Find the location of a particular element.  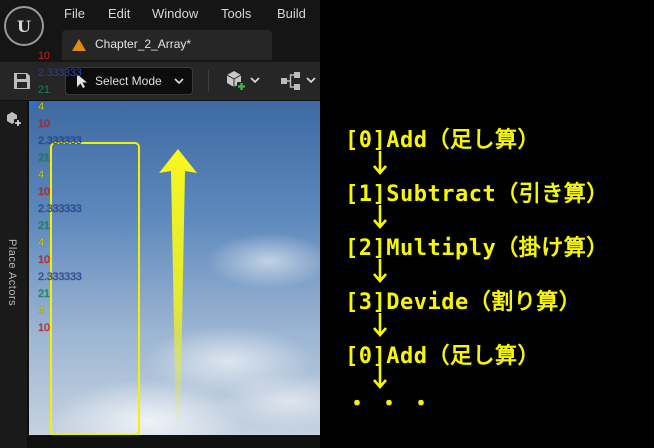

up-arrow-icon is located at coordinates (178, 289).